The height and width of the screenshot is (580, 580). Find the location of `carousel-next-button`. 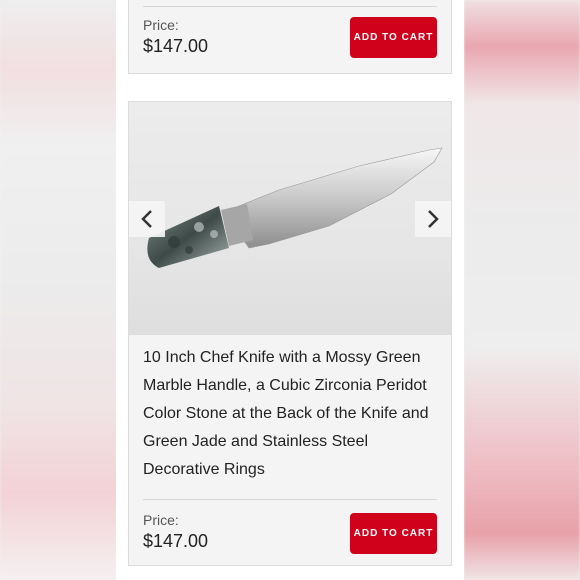

carousel-next-button is located at coordinates (433, 219).